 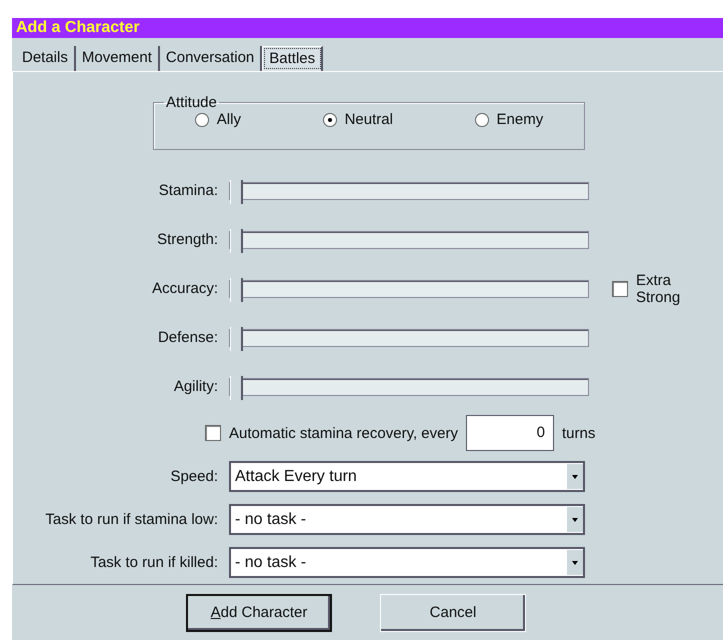 What do you see at coordinates (293, 59) in the screenshot?
I see `tab: Battles` at bounding box center [293, 59].